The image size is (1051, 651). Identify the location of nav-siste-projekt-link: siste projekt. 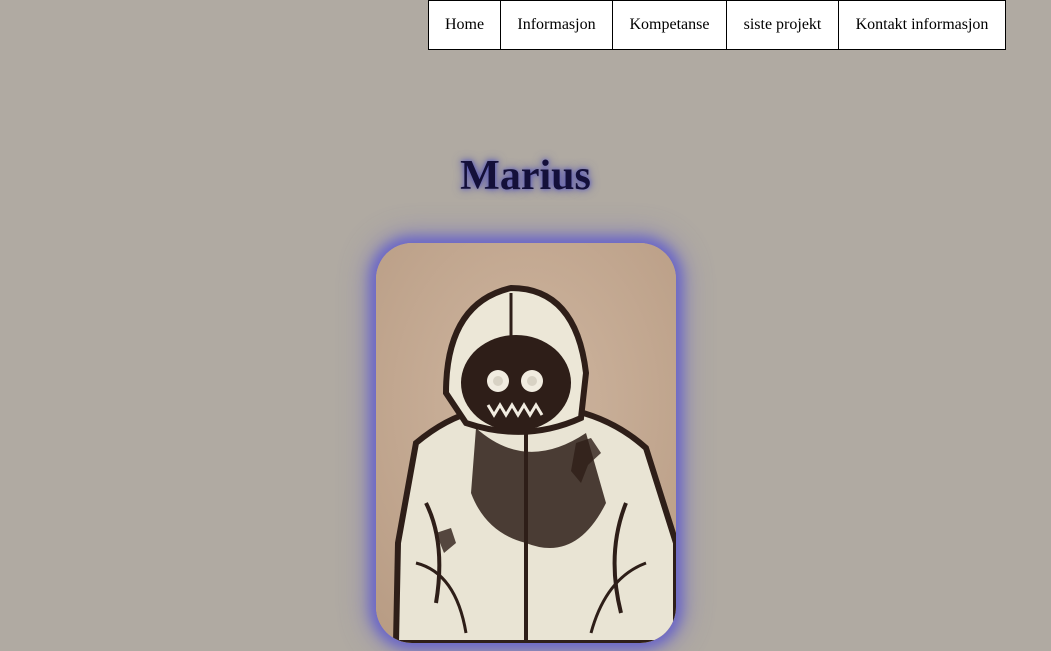
(782, 25).